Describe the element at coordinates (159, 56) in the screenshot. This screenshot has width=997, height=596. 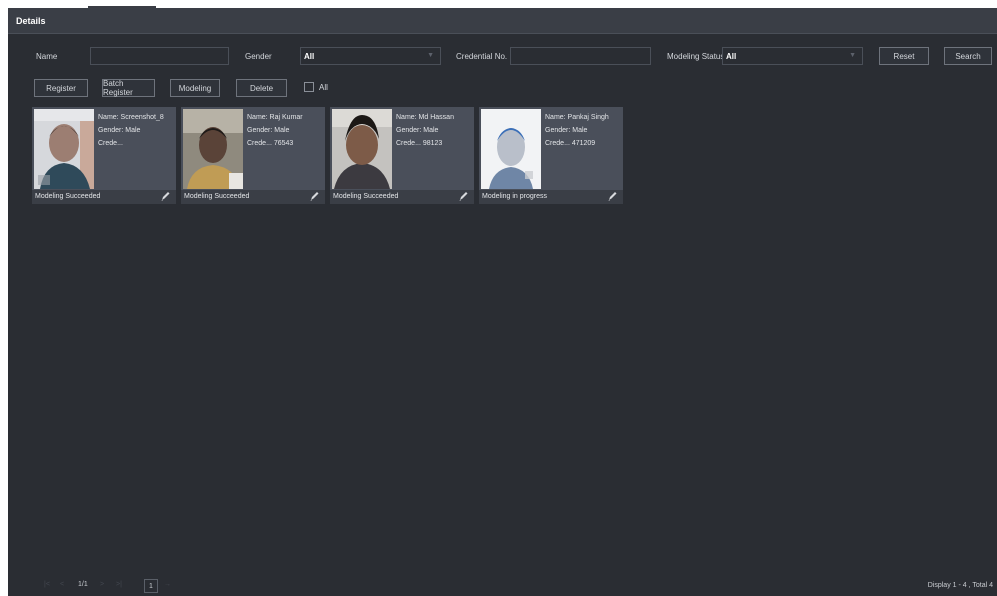
I see `name-input` at that location.